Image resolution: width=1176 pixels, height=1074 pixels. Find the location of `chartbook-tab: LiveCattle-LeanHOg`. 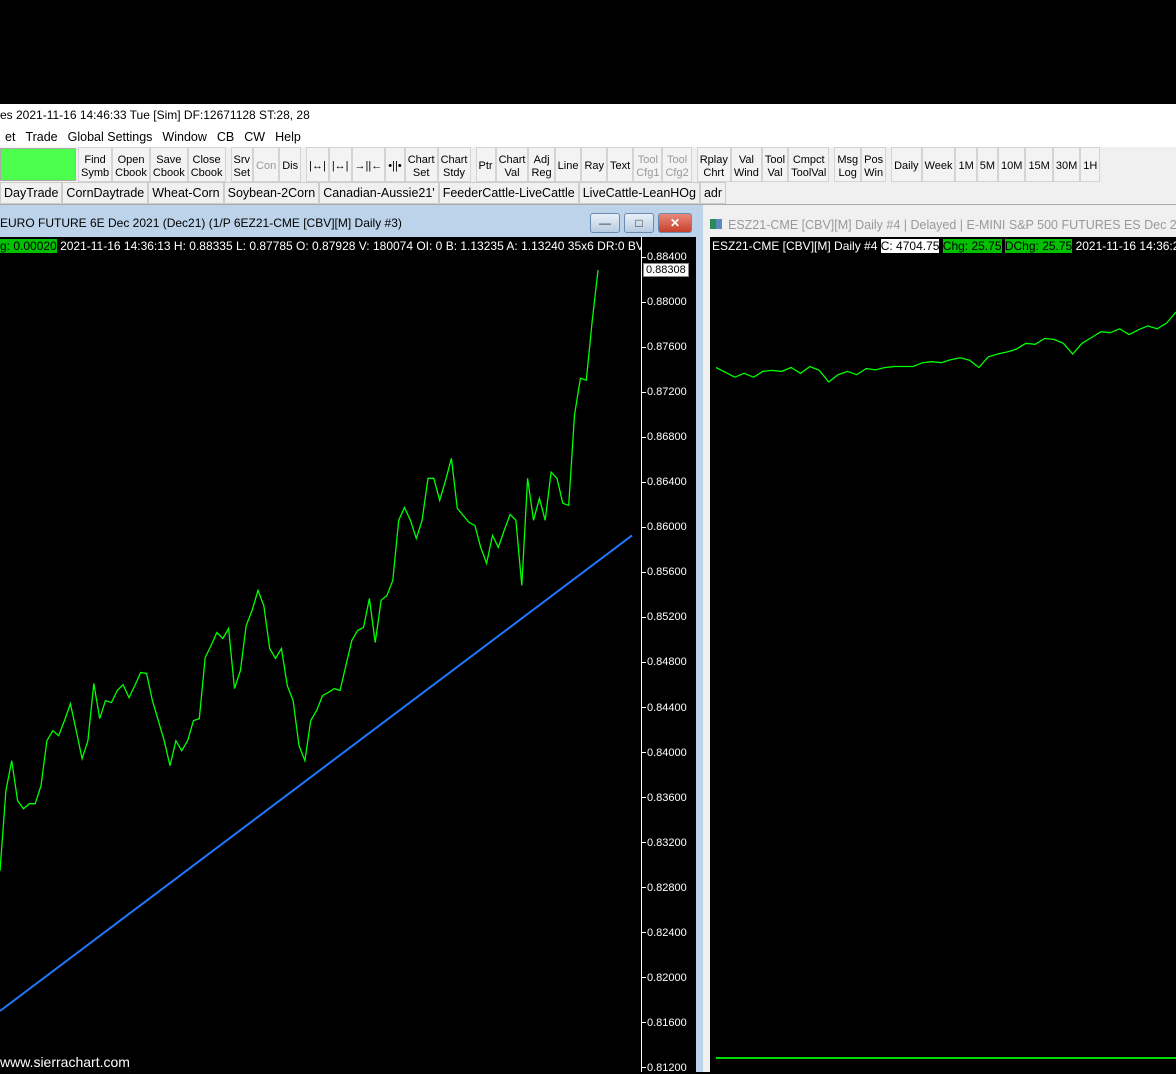

chartbook-tab: LiveCattle-LeanHOg is located at coordinates (639, 193).